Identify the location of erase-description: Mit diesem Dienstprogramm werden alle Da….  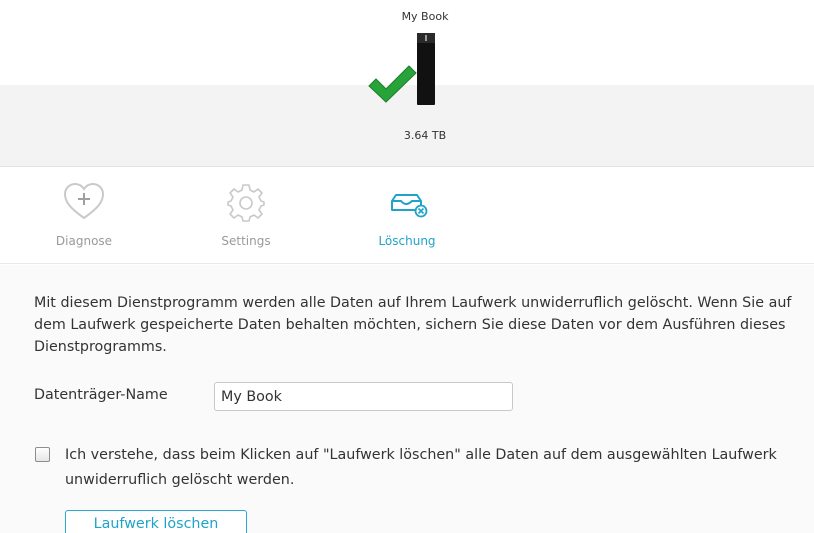
(413, 325).